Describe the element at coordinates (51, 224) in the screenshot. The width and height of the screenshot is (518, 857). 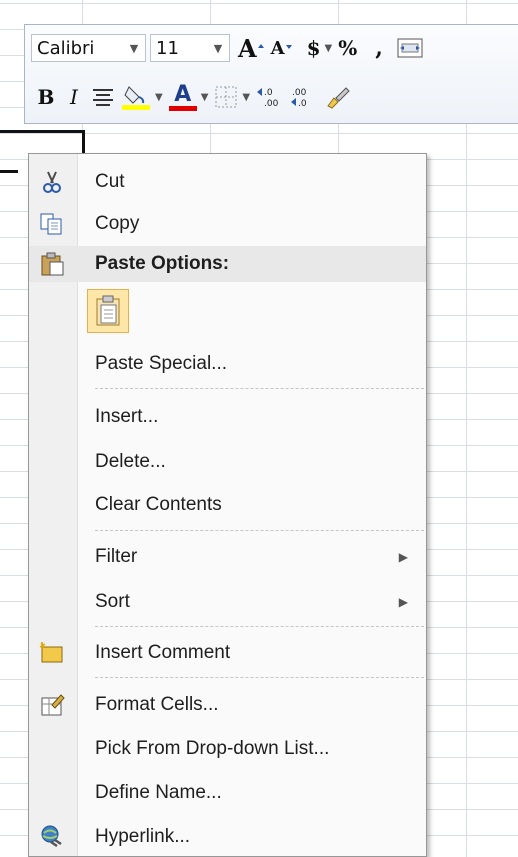
I see `copy-icon` at that location.